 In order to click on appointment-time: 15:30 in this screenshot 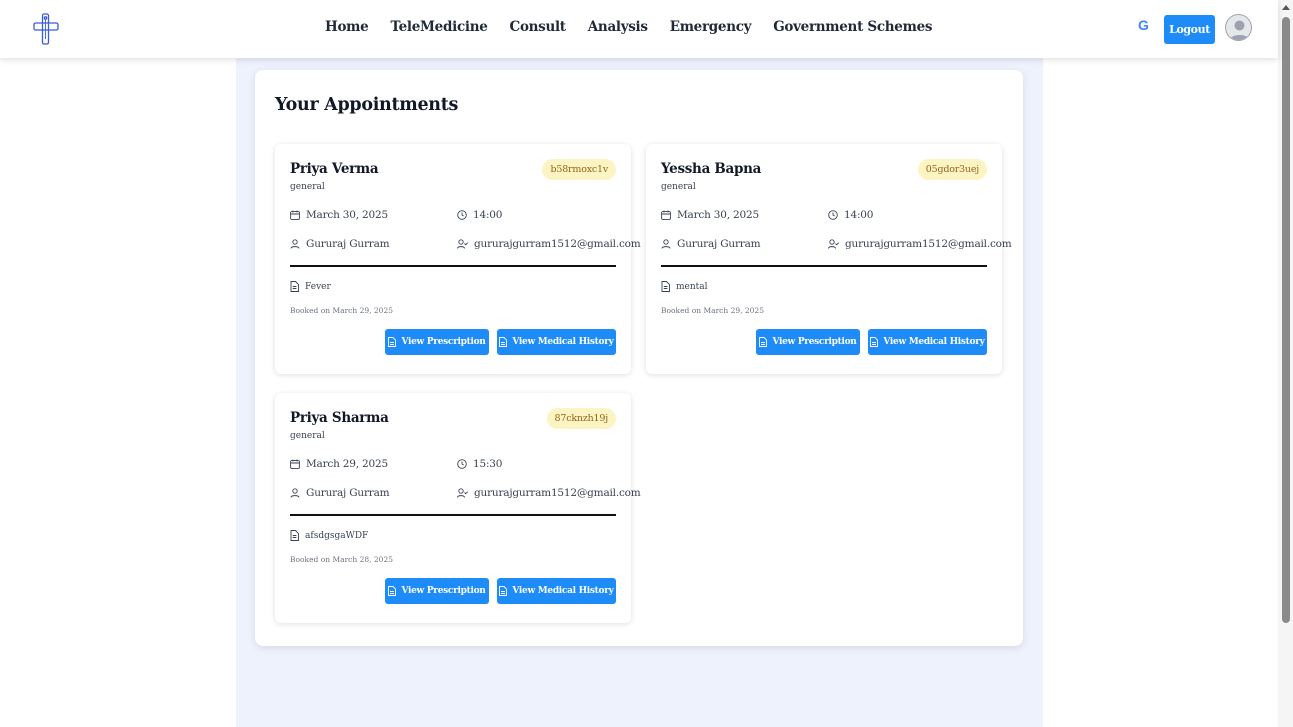, I will do `click(488, 464)`.